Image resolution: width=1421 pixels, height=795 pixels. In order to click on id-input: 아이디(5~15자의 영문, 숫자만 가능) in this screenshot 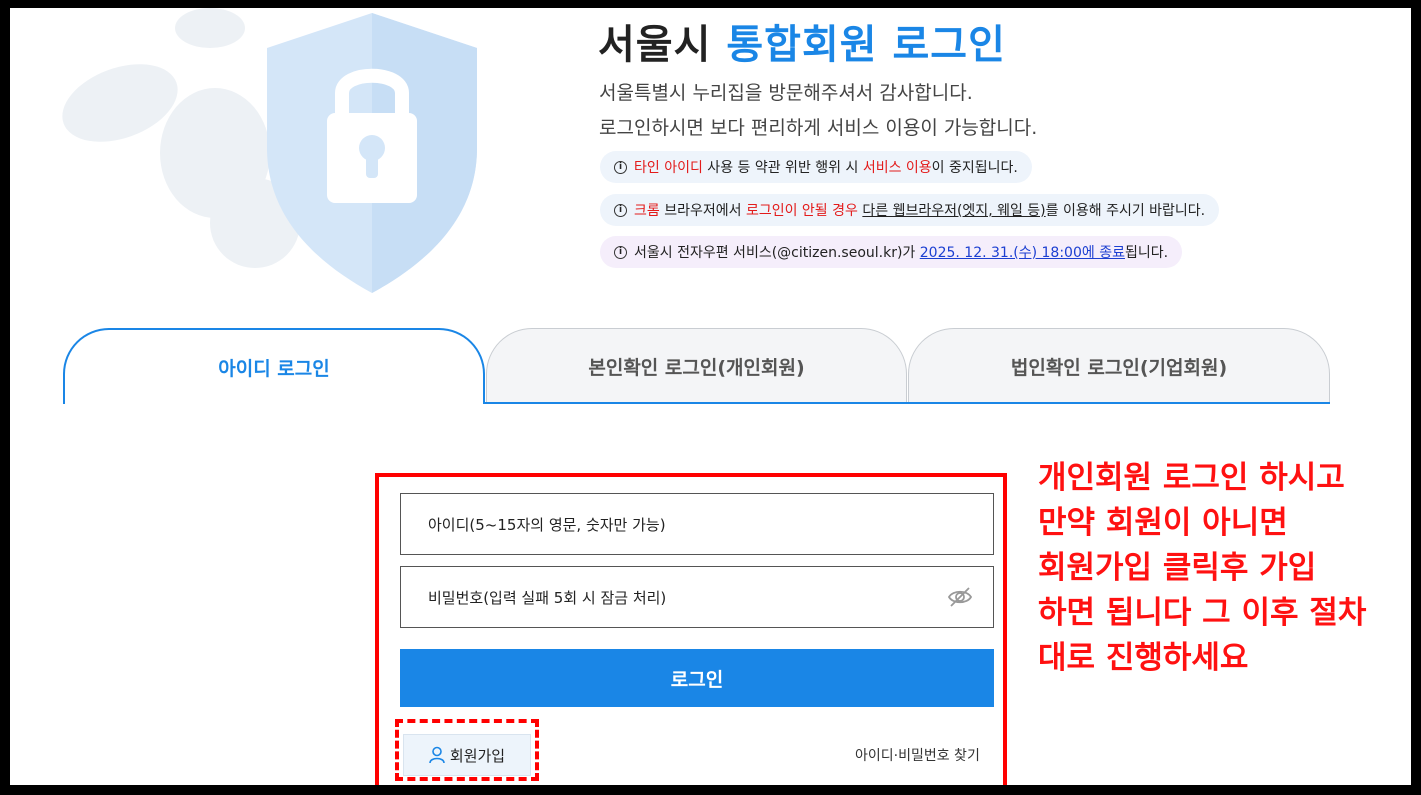, I will do `click(697, 524)`.